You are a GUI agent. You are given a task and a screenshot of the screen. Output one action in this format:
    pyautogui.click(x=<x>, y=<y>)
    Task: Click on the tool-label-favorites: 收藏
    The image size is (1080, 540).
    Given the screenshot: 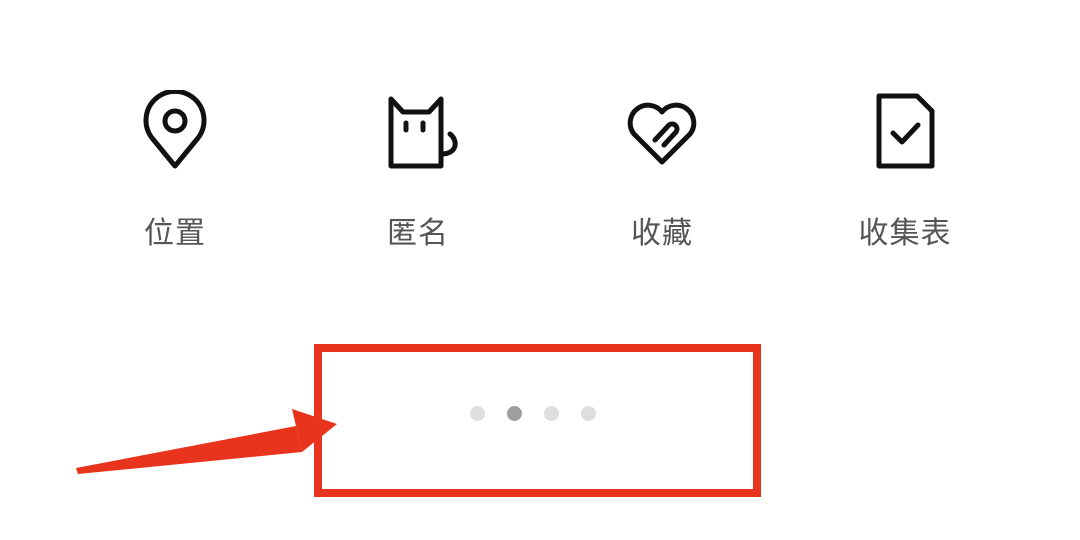 What is the action you would take?
    pyautogui.click(x=662, y=233)
    